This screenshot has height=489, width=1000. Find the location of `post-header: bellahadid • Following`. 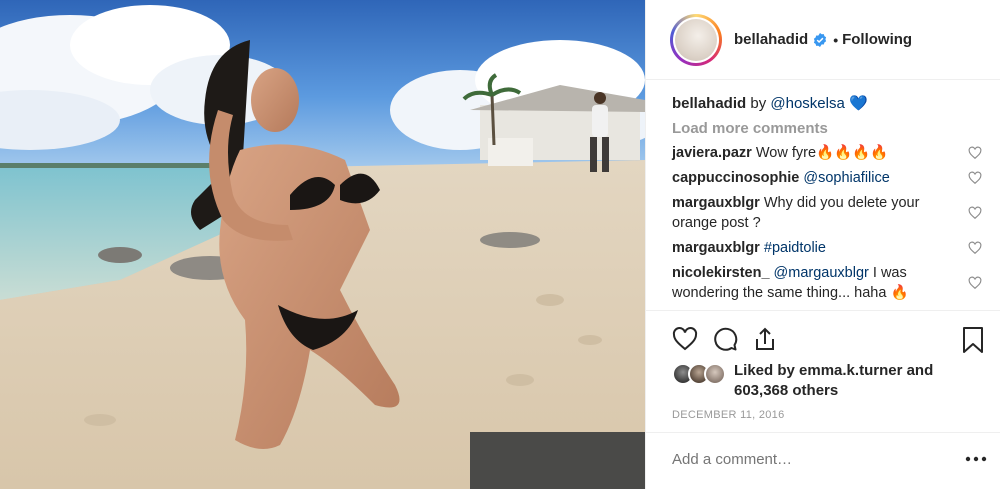

post-header: bellahadid • Following is located at coordinates (823, 40).